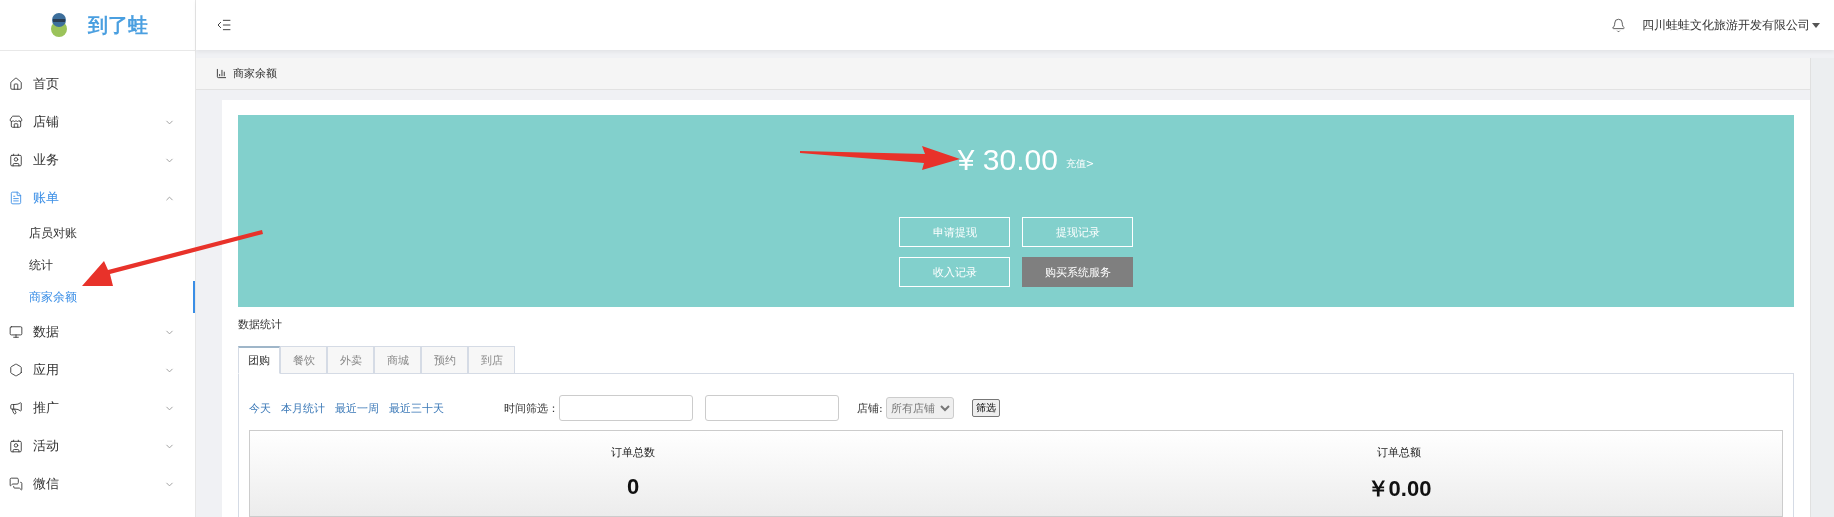  Describe the element at coordinates (117, 25) in the screenshot. I see `brand-name: 到了蛙` at that location.